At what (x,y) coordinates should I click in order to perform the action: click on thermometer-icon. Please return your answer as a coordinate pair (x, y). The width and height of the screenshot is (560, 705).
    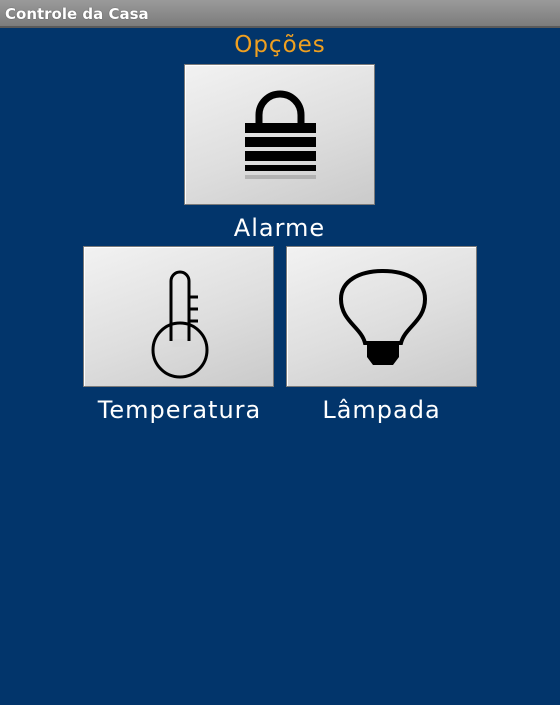
    Looking at the image, I should click on (180, 324).